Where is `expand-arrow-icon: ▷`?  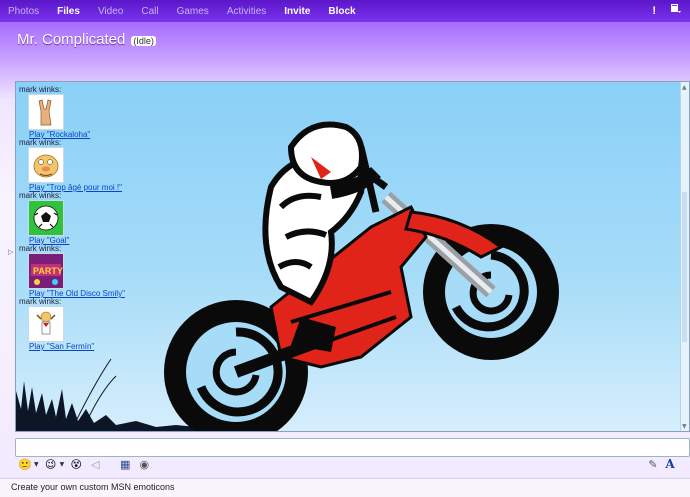
expand-arrow-icon: ▷ is located at coordinates (10, 252).